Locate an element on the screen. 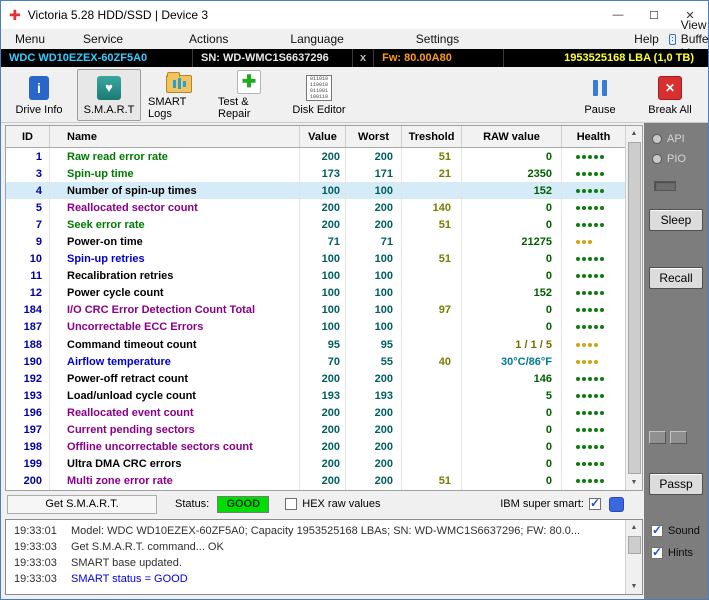 This screenshot has height=600, width=709. table-row: 1 Raw read error rate 200 200 51 0 is located at coordinates (315, 157).